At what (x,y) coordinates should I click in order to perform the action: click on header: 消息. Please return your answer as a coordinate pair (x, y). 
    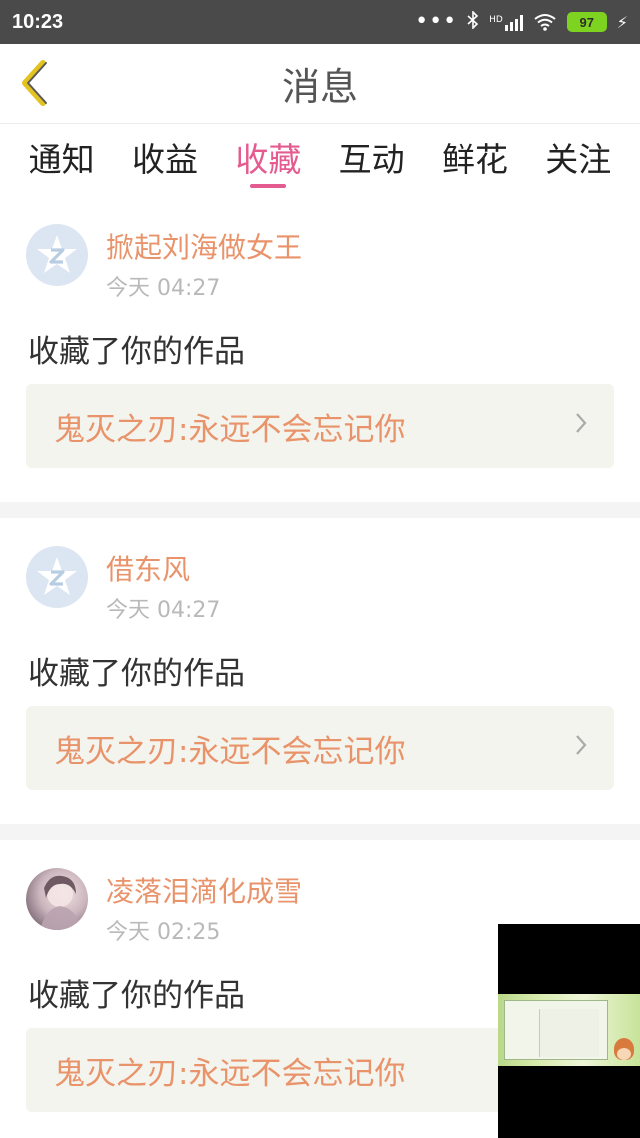
    Looking at the image, I should click on (320, 84).